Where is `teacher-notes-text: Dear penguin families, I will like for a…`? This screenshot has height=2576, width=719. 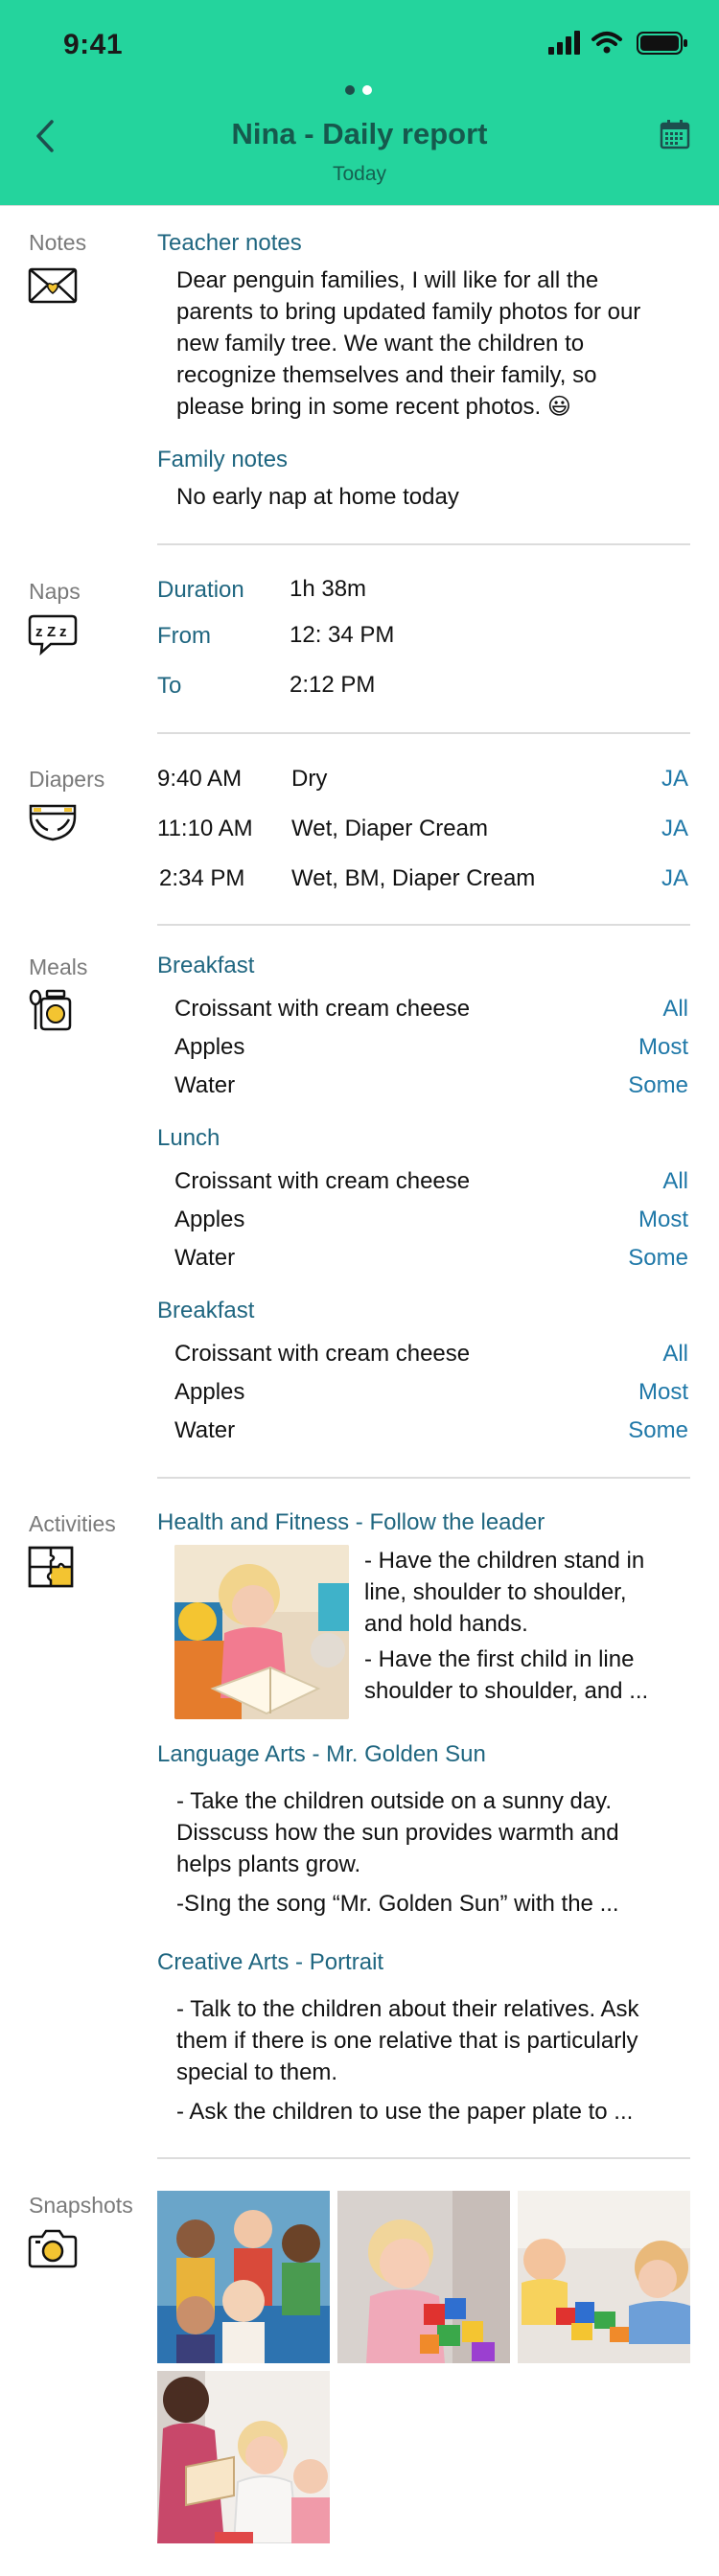 teacher-notes-text: Dear penguin families, I will like for a… is located at coordinates (408, 343).